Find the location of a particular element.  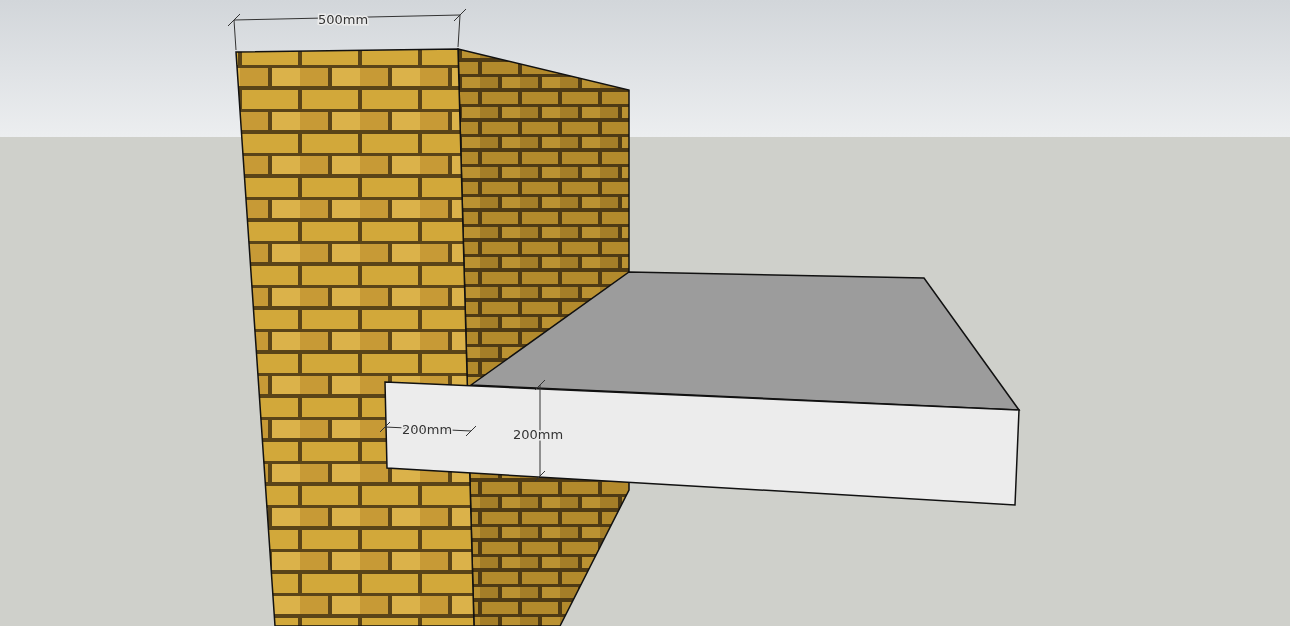

dimension-label: 200mm is located at coordinates (538, 434).